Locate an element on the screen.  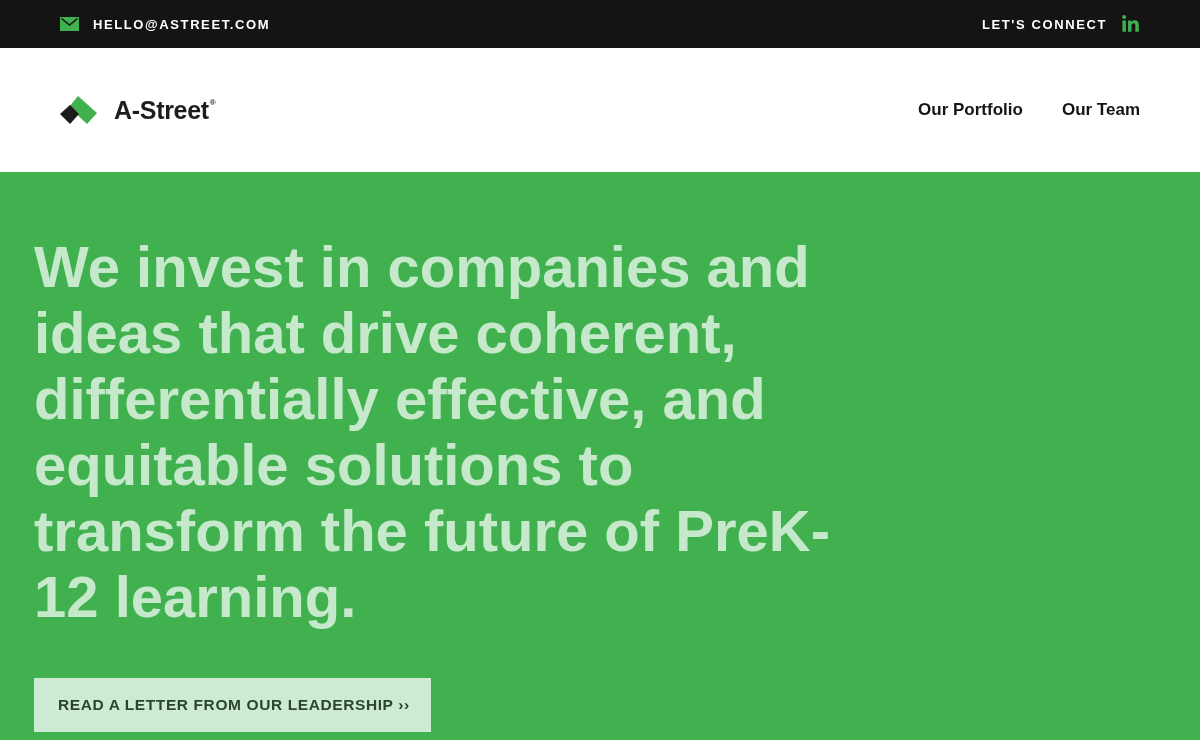
nav-link: Our Portfolio is located at coordinates (970, 110).